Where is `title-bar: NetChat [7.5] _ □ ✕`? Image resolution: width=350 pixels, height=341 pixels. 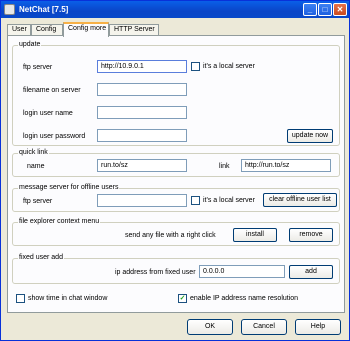 title-bar: NetChat [7.5] _ □ ✕ is located at coordinates (175, 9).